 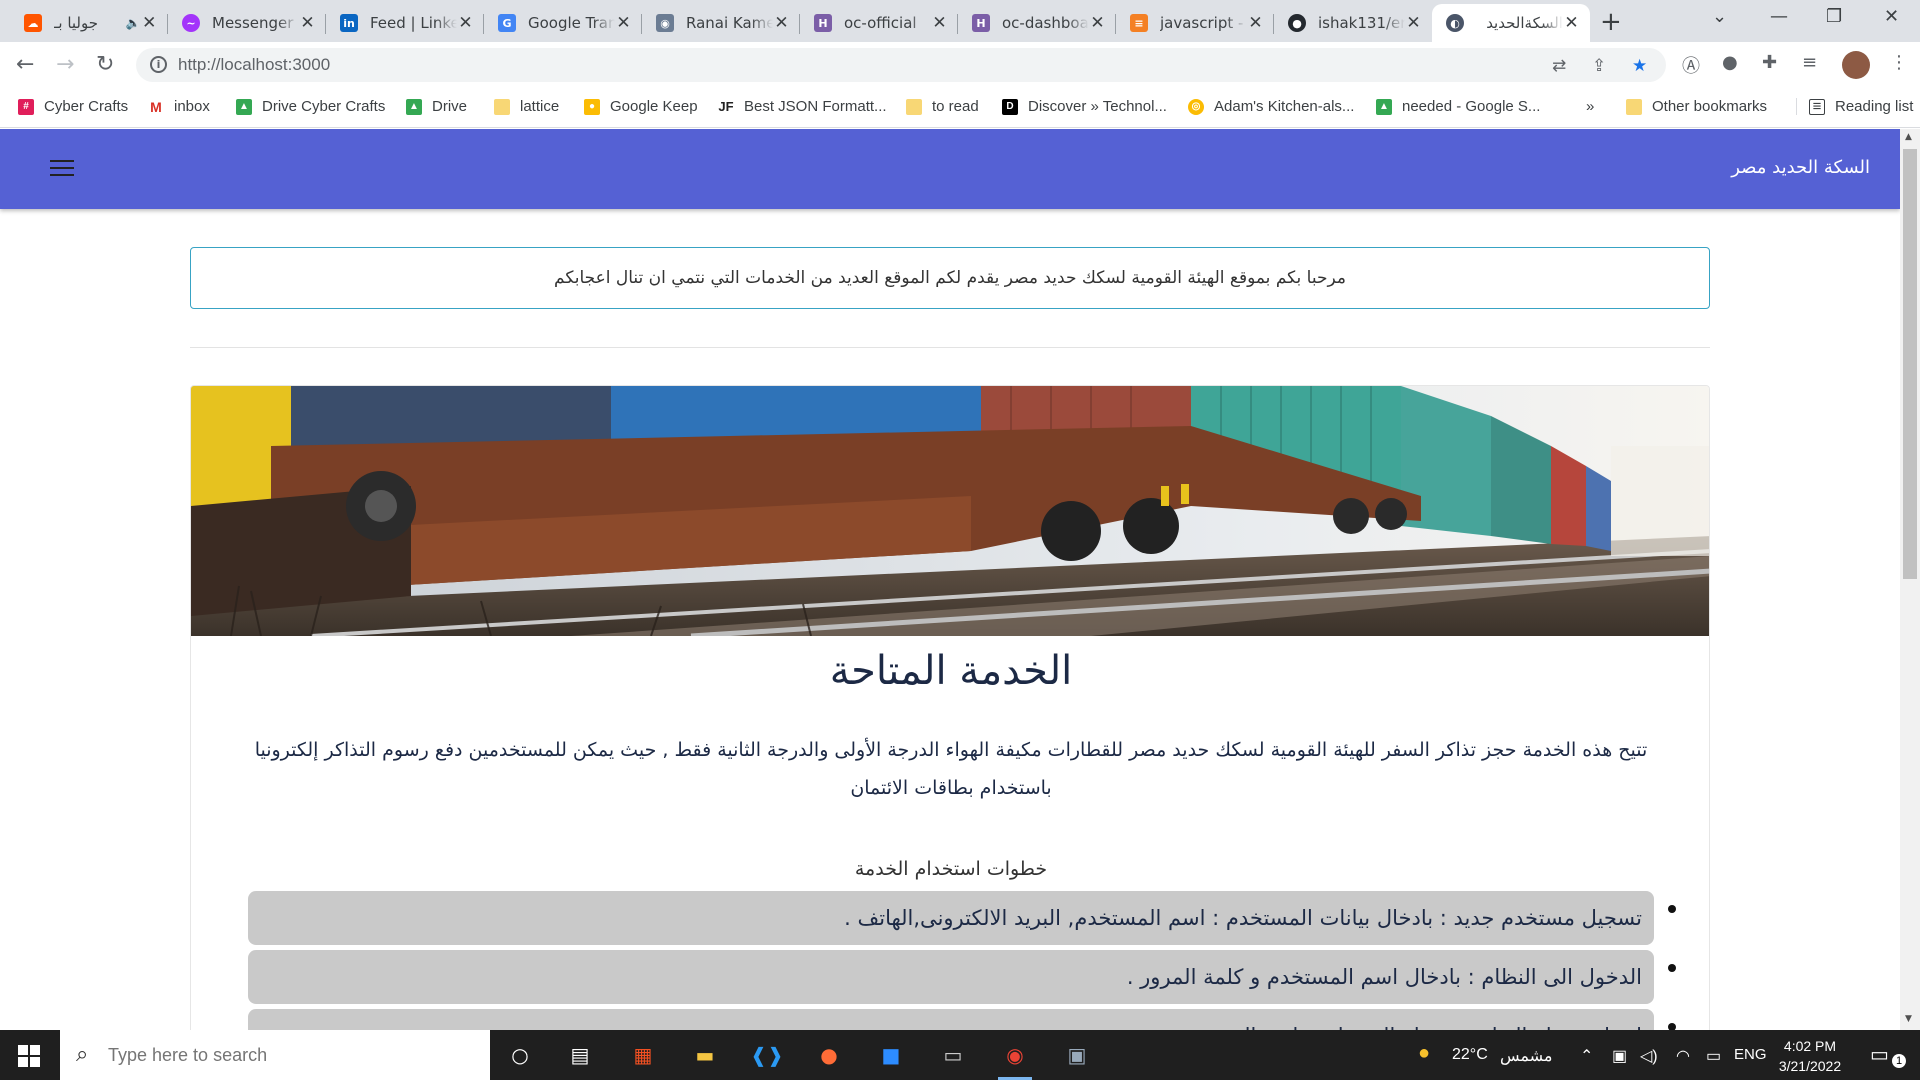 I want to click on menu-icon, so click(x=62, y=169).